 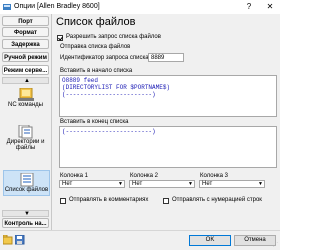 What do you see at coordinates (25, 132) in the screenshot?
I see `folders-icon` at bounding box center [25, 132].